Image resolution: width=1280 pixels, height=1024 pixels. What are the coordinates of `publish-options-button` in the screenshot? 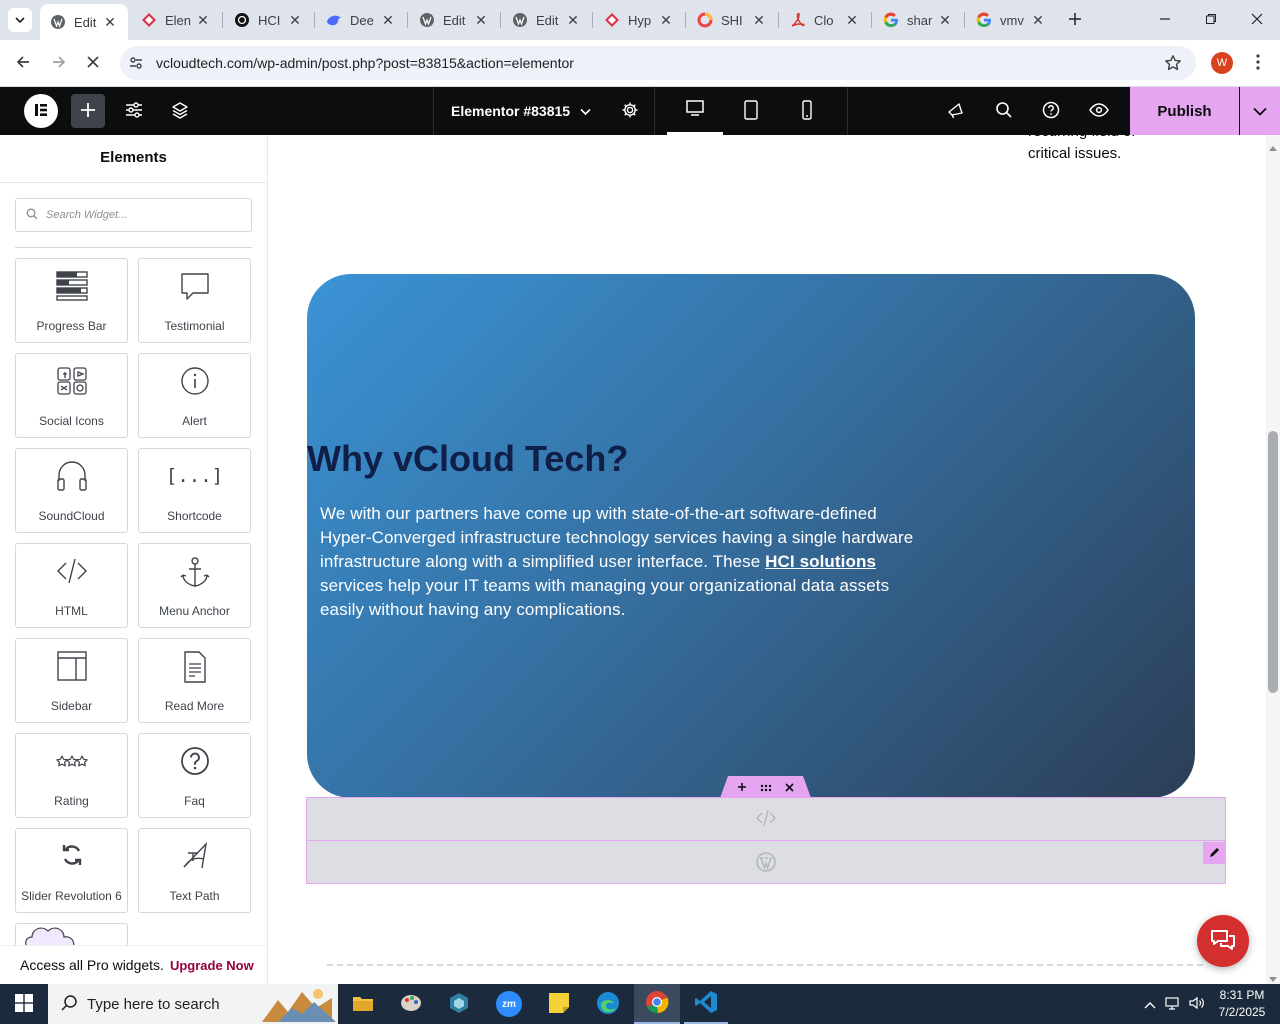 It's located at (1260, 111).